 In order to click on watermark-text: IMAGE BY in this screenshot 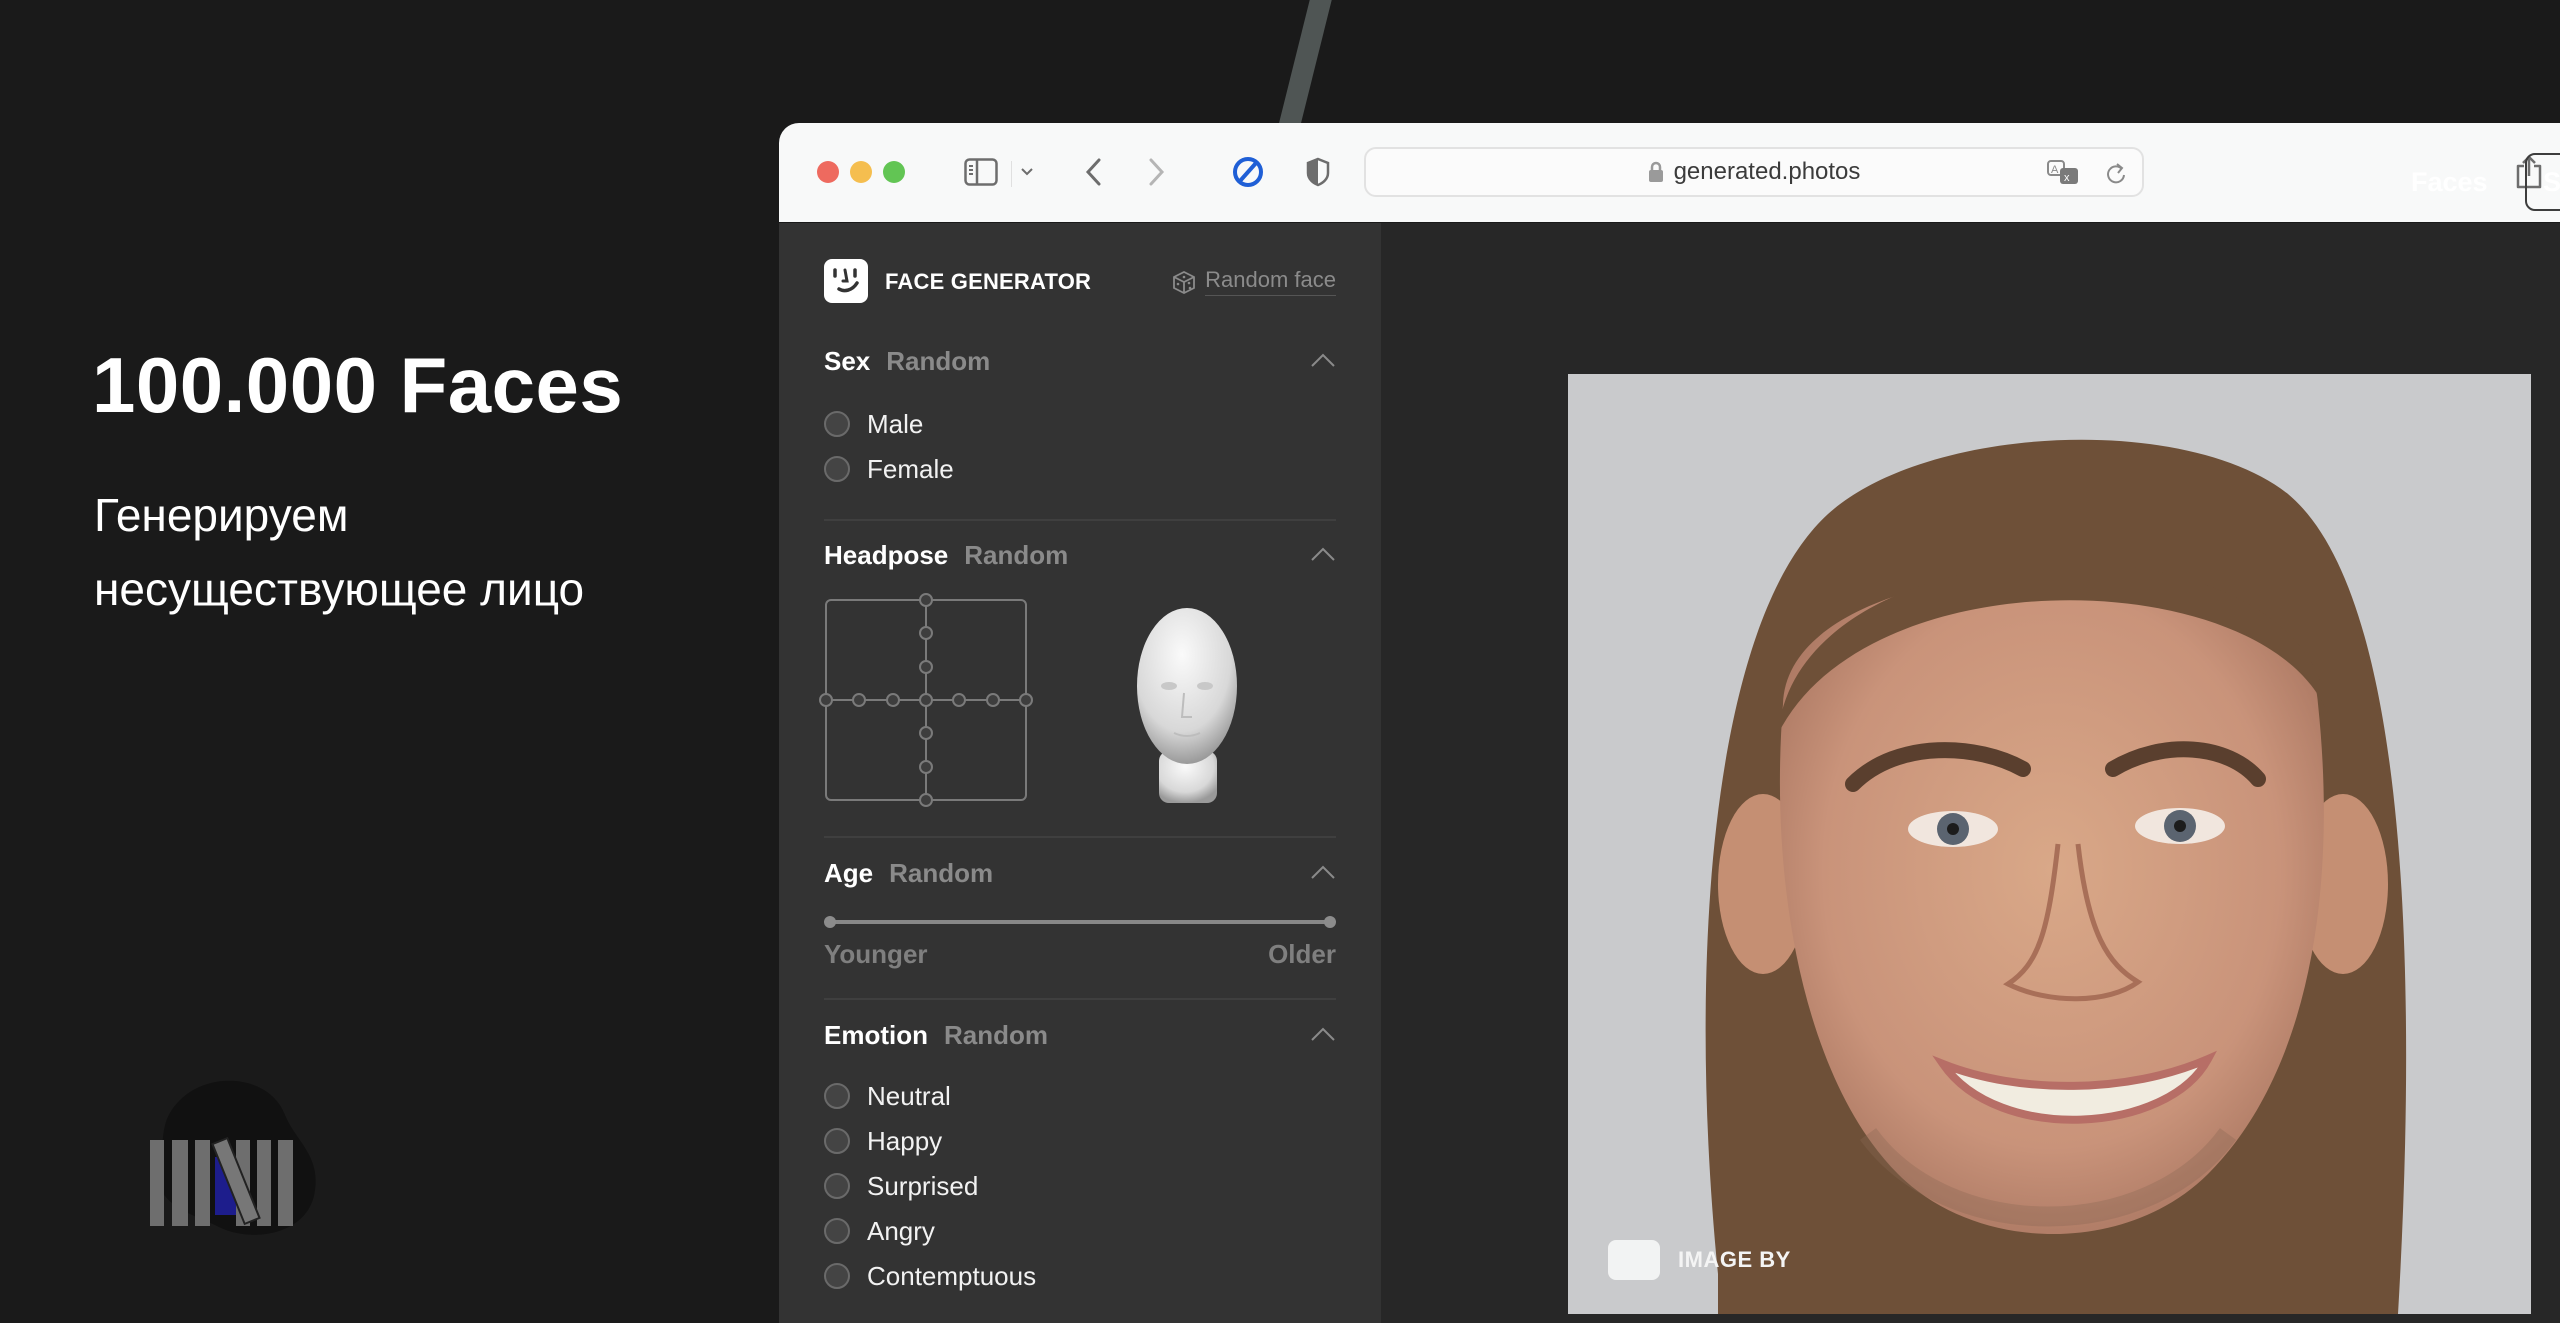, I will do `click(1734, 1259)`.